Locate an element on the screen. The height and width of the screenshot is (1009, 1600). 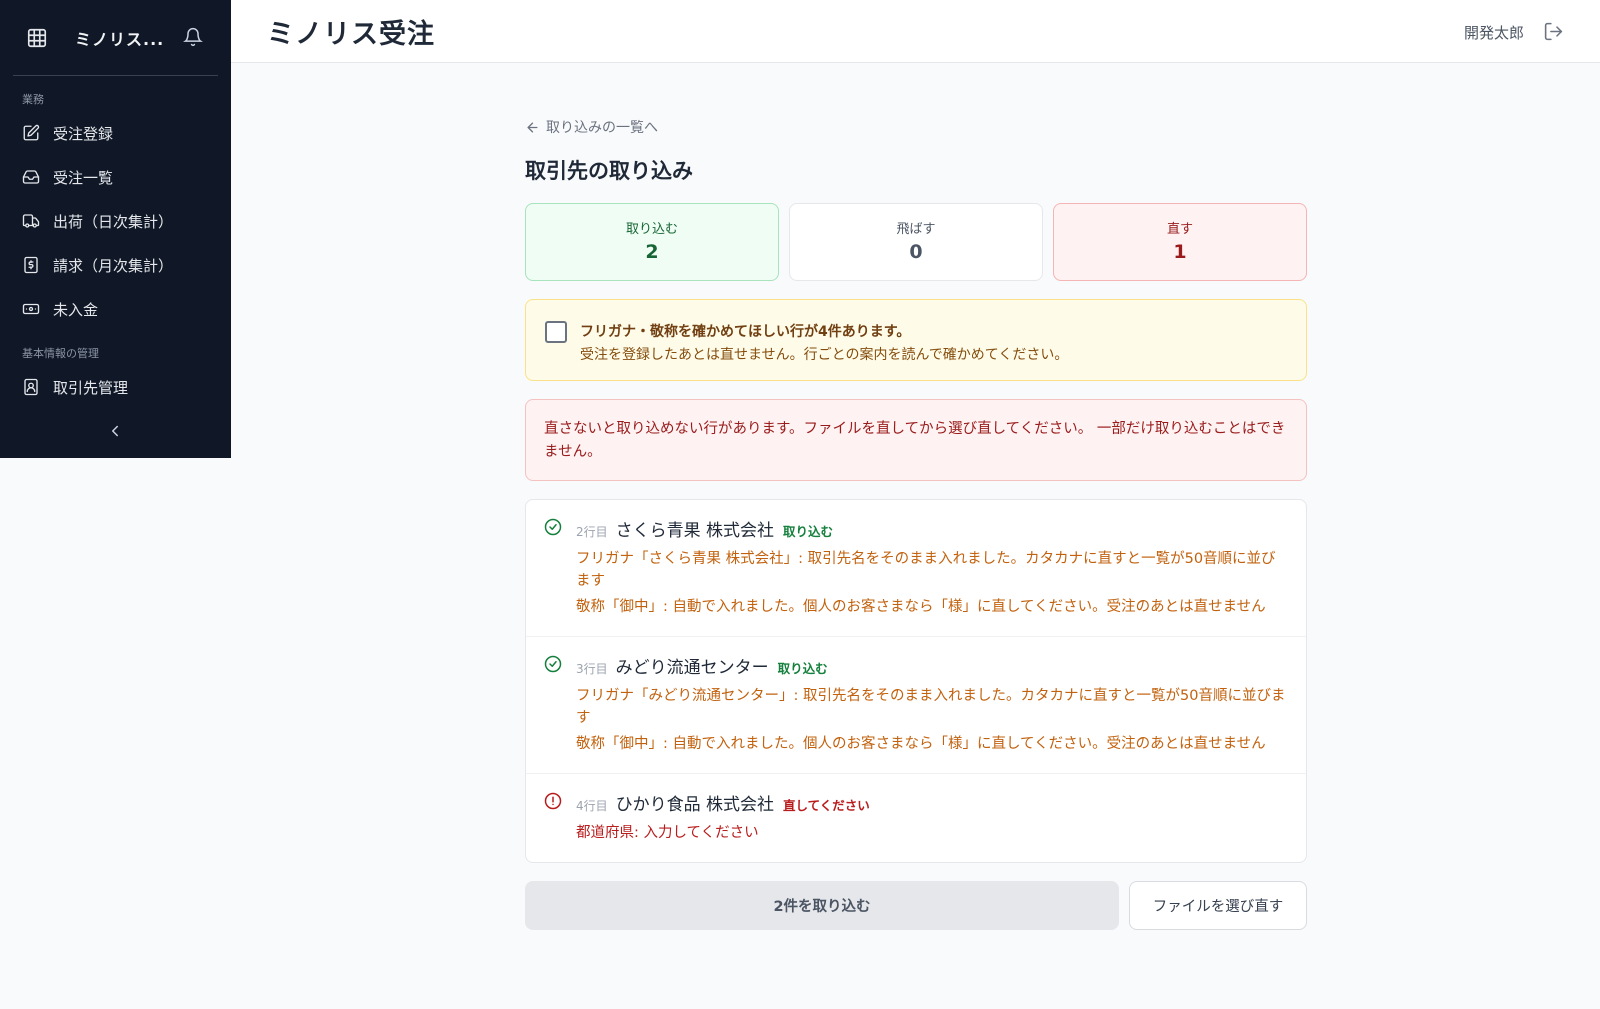
sidebar-item-billing: 請求（月次集計） is located at coordinates (115, 265).